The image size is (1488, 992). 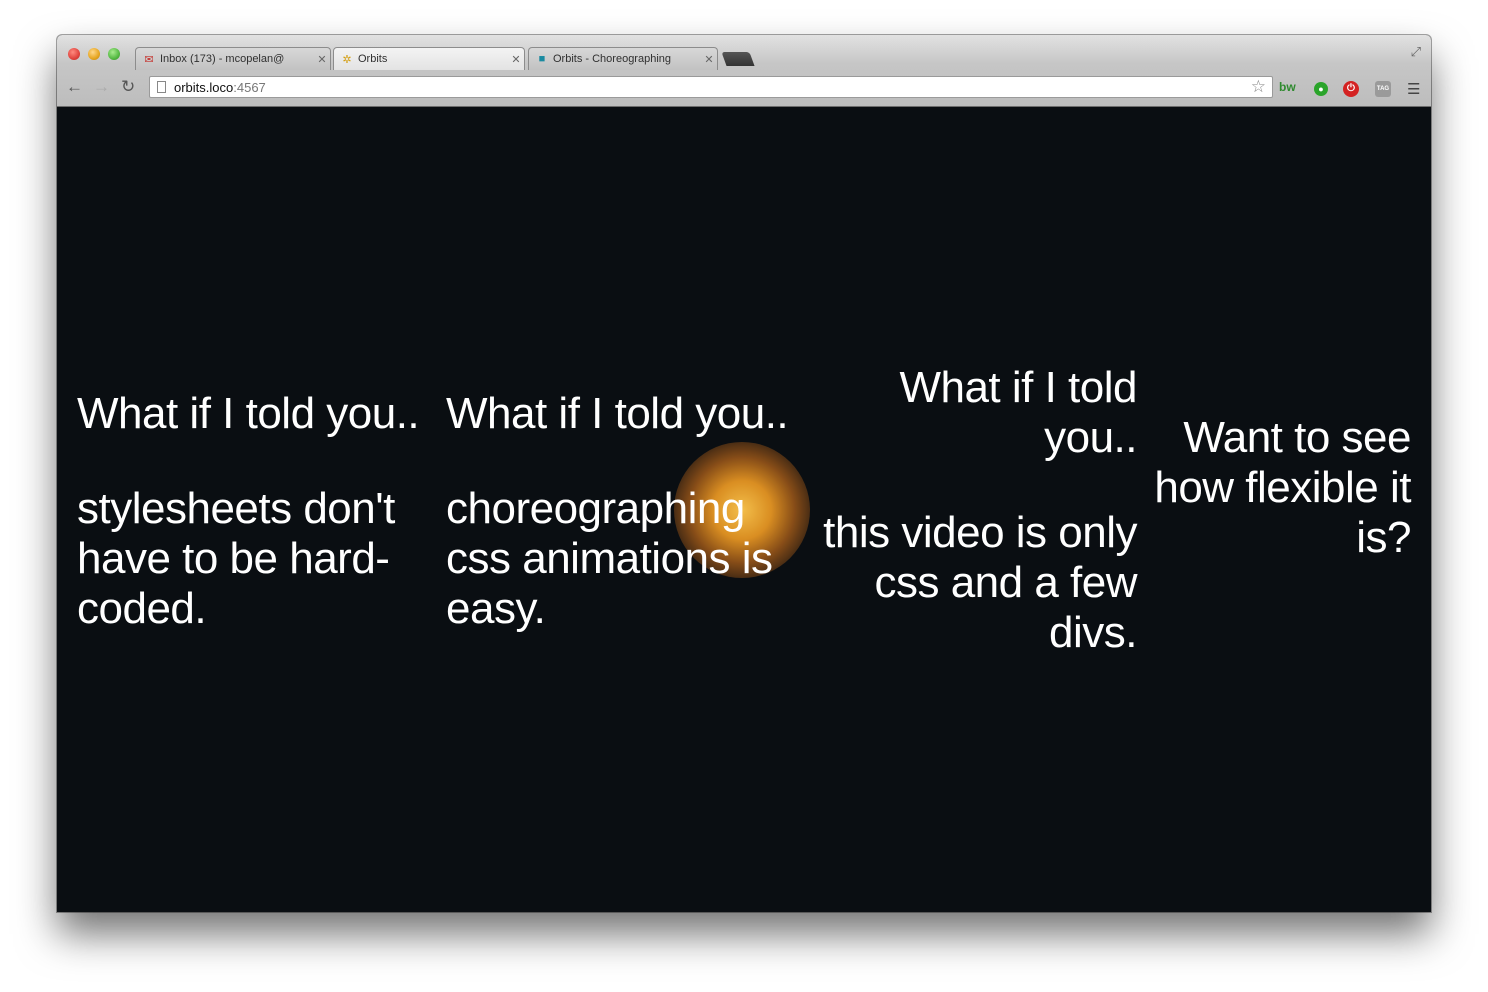 I want to click on address-bar: orbits.loco:4567 ☆, so click(x=711, y=87).